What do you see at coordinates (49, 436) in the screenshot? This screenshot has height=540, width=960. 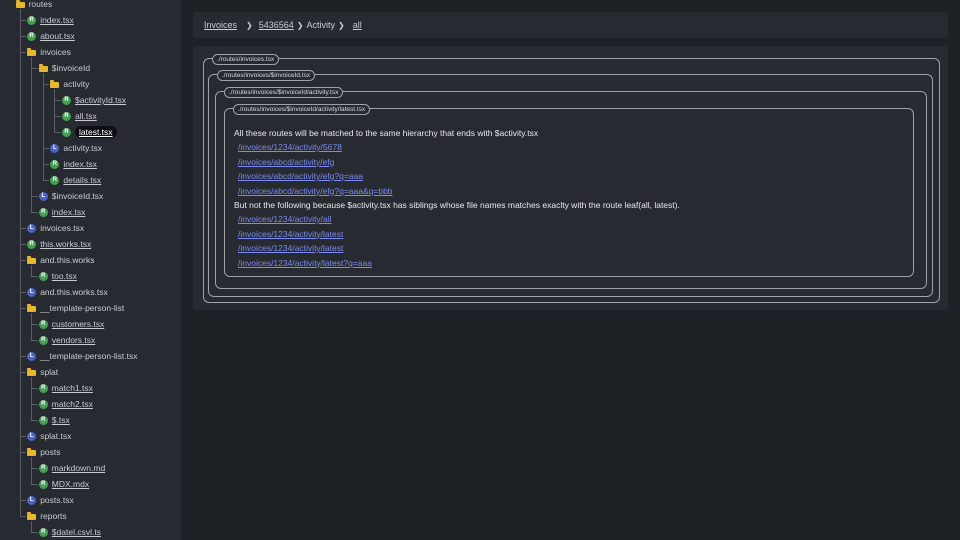 I see `tree-file: Lsplat.tsx` at bounding box center [49, 436].